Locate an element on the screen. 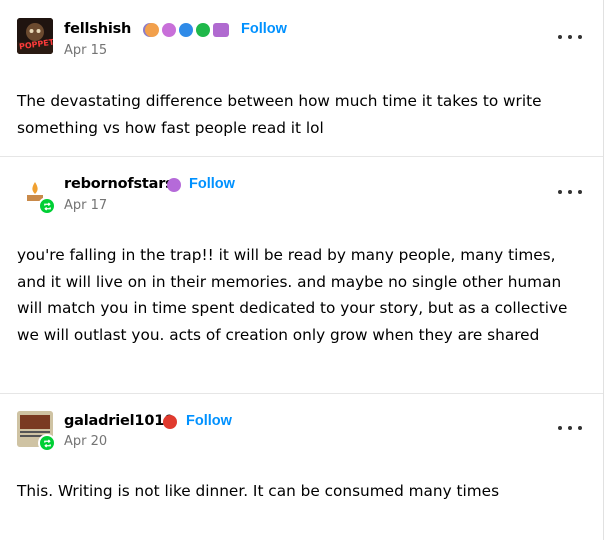  avatar: POPPET is located at coordinates (35, 36).